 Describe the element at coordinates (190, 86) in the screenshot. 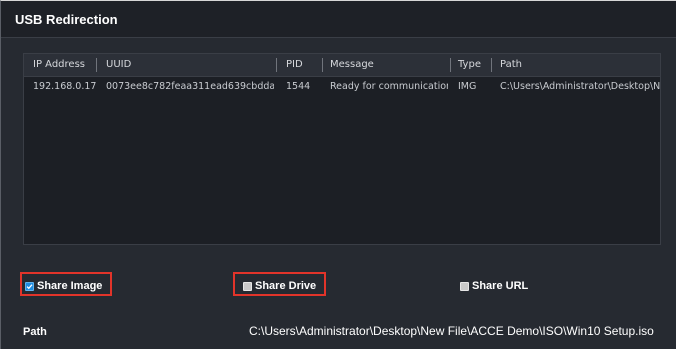

I see `cell-uuid: 0073ee8c782feaa311ead639cbdda230` at that location.